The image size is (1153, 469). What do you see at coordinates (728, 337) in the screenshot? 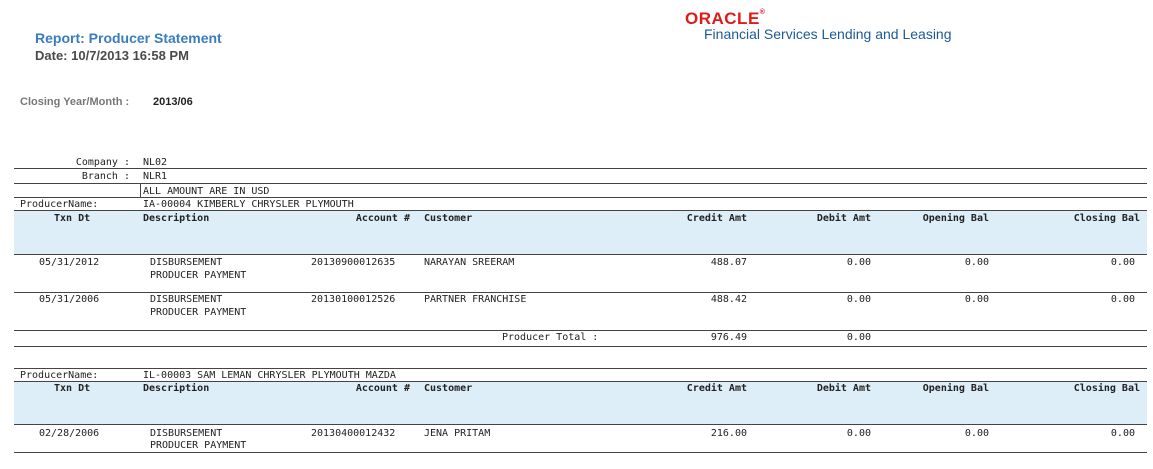
I see `producer-total-credit: 976.49` at bounding box center [728, 337].